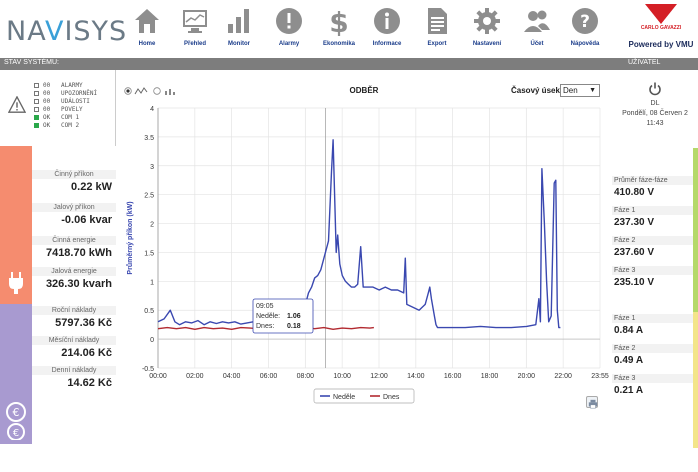 The image size is (698, 472). I want to click on nav-alarms: Alarmy, so click(289, 32).